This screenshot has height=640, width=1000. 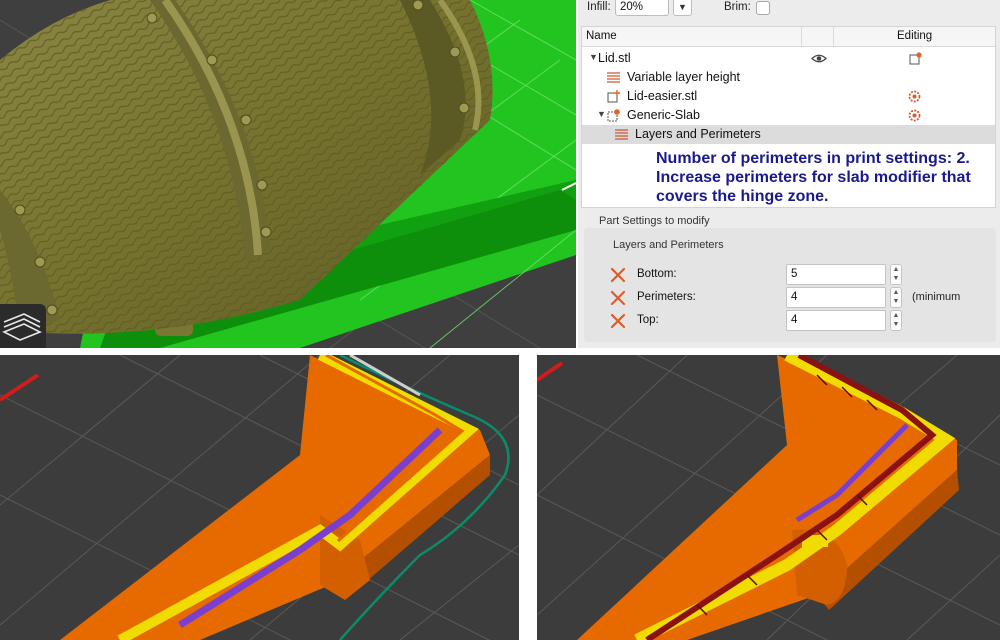 I want to click on setting-label: Bottom:, so click(x=657, y=274).